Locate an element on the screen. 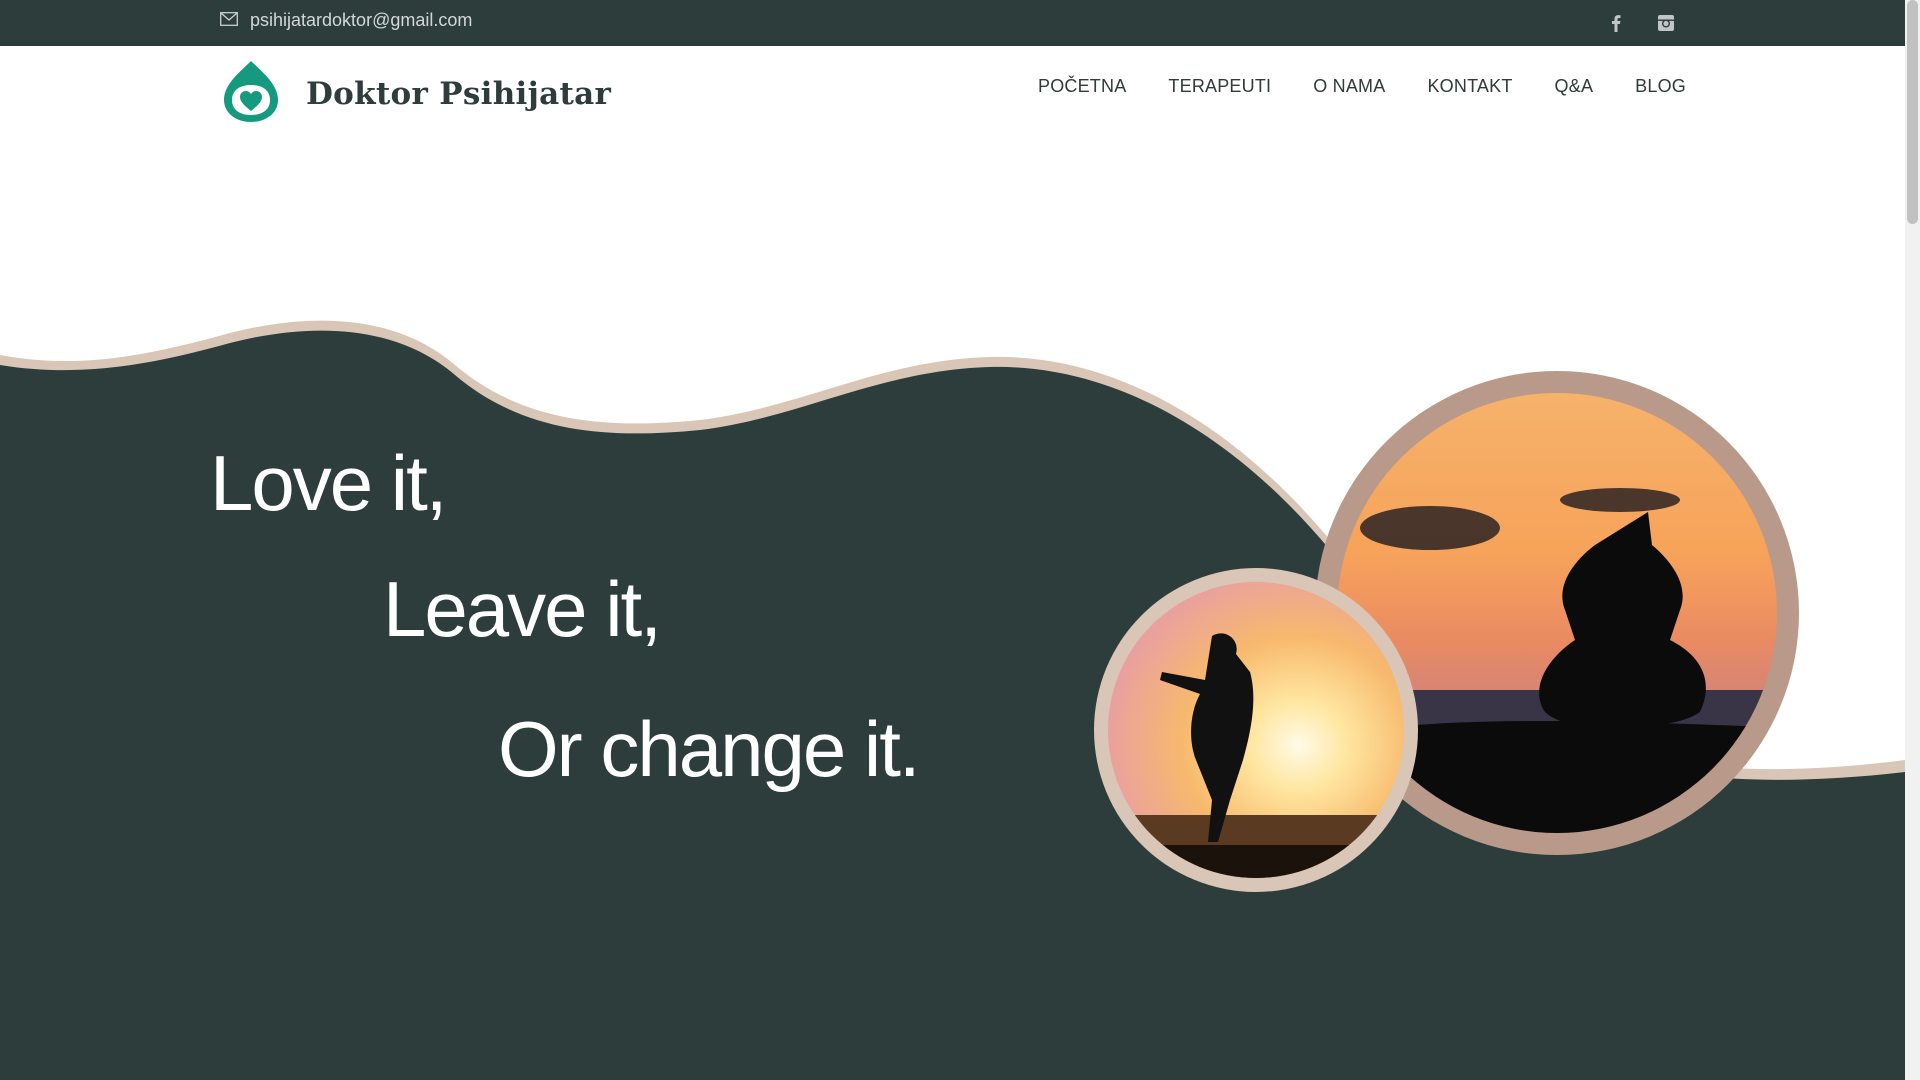  nav-item-kontakt: KONTAKT is located at coordinates (1469, 86).